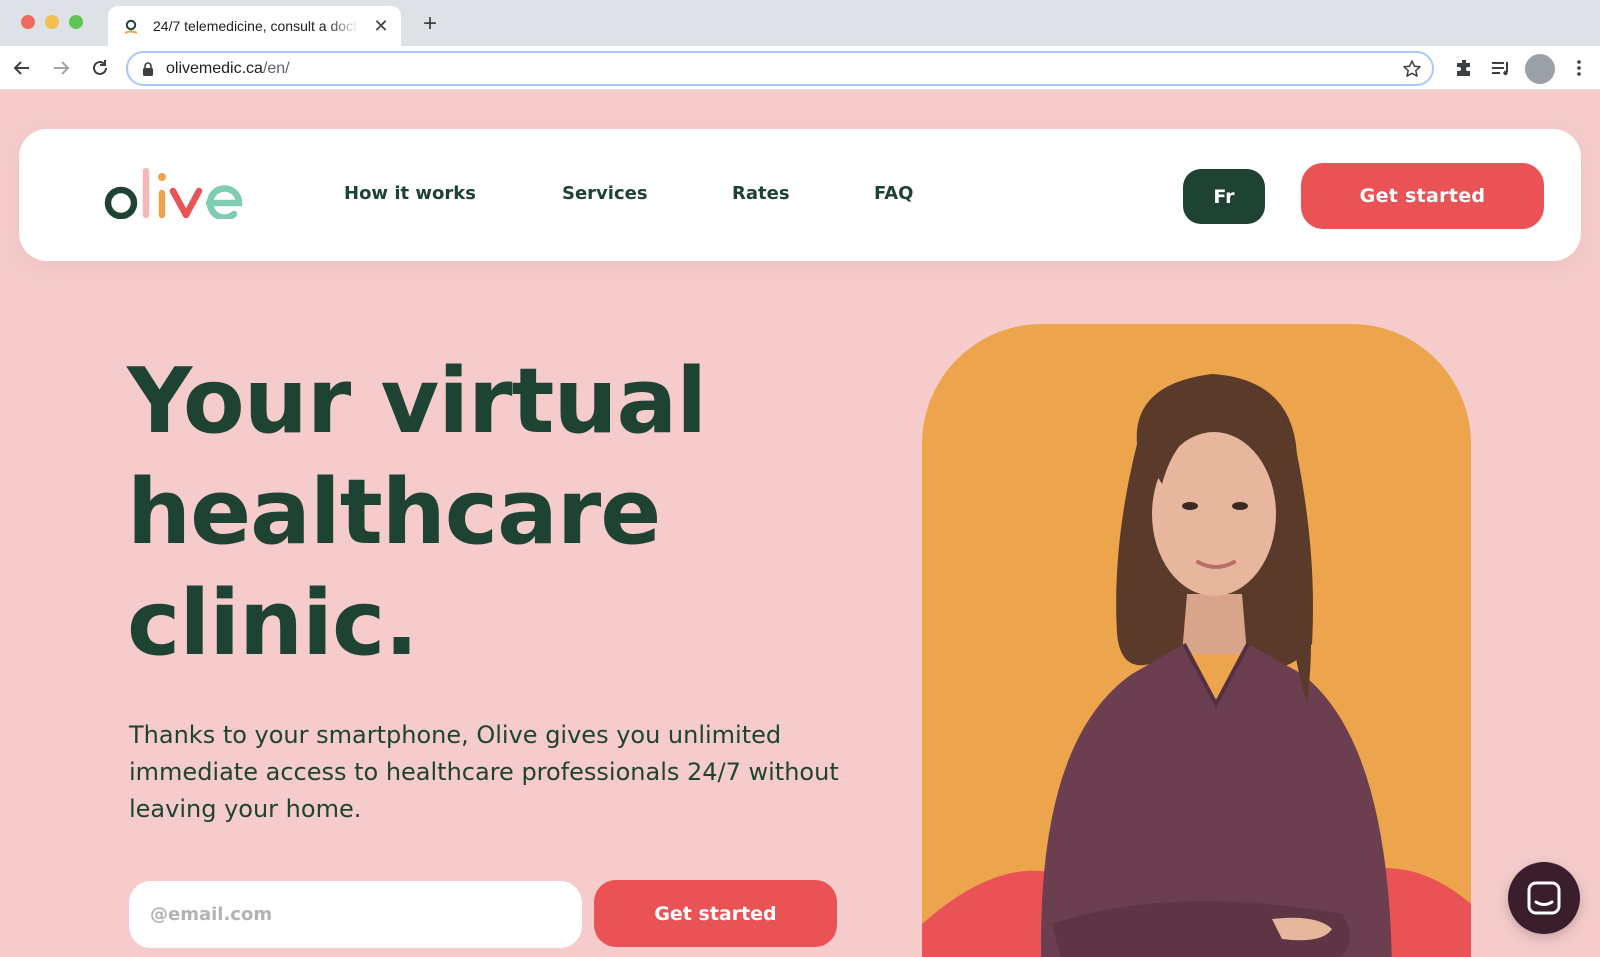 The width and height of the screenshot is (1600, 957). Describe the element at coordinates (1579, 68) in the screenshot. I see `more-vert-icon` at that location.